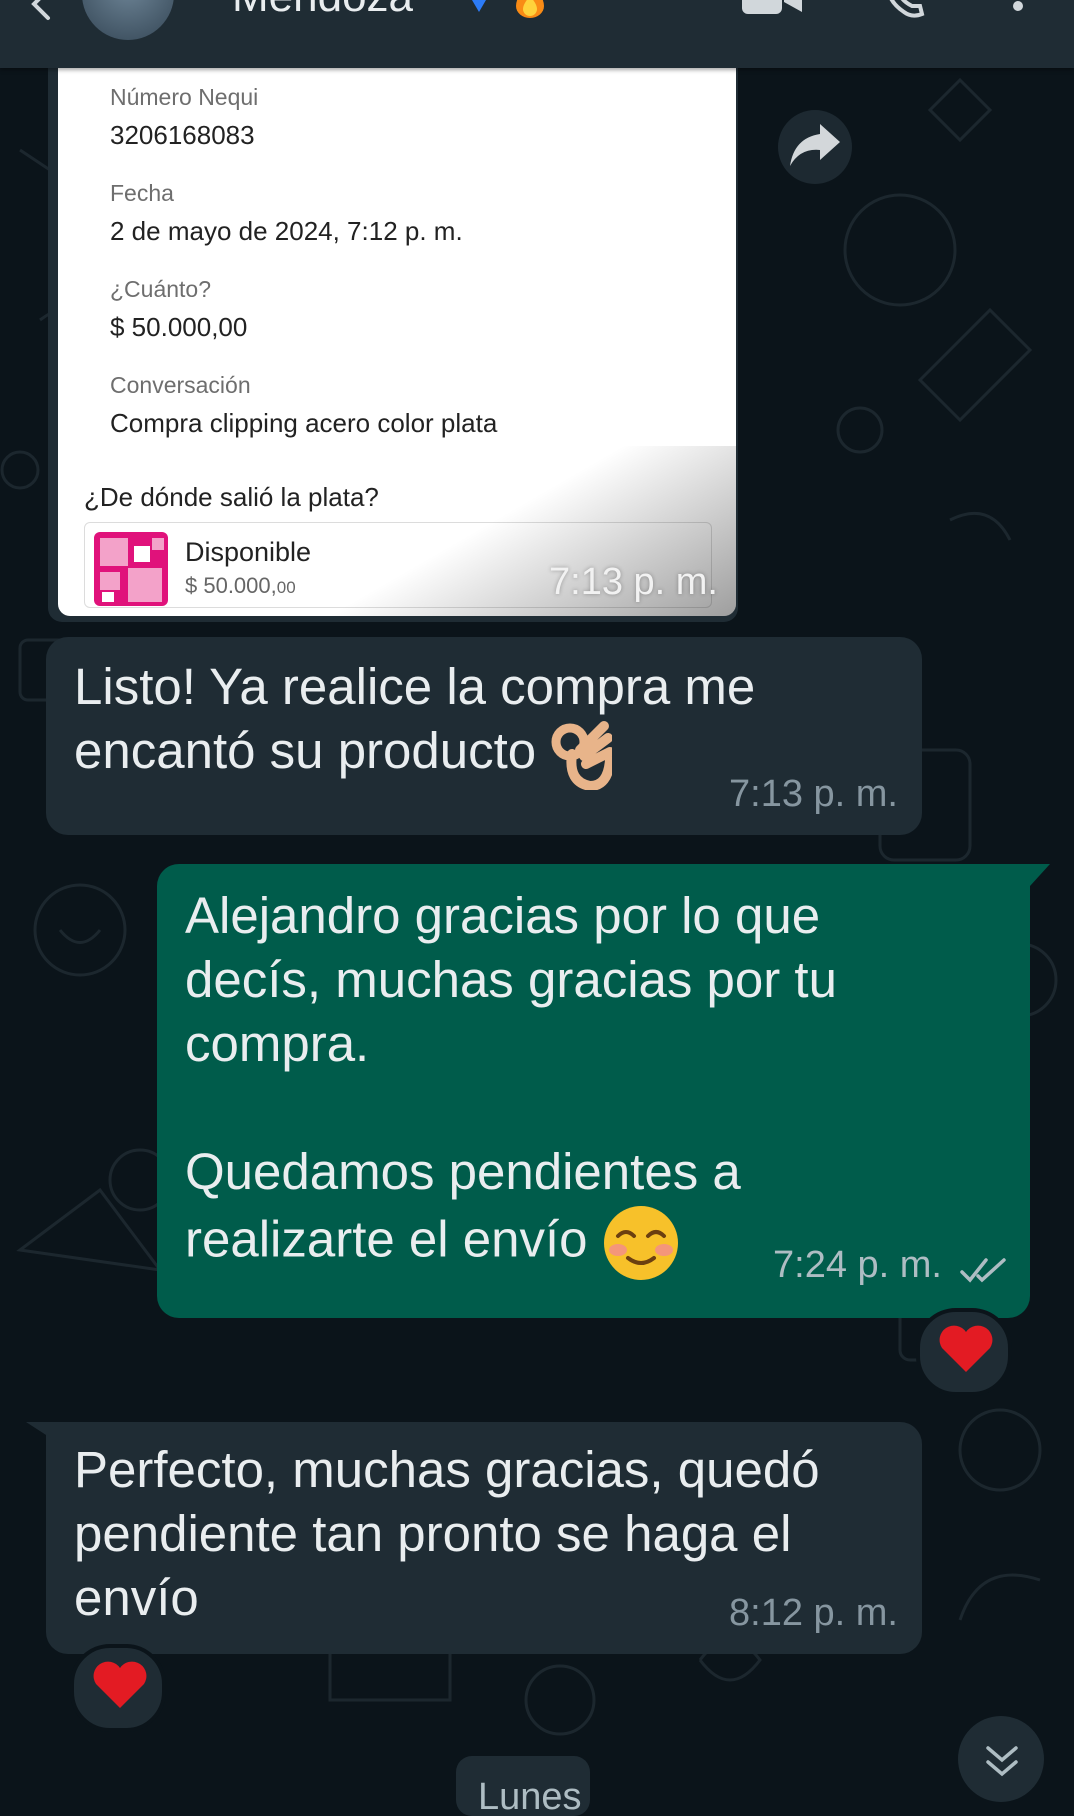 This screenshot has height=1816, width=1074. What do you see at coordinates (142, 193) in the screenshot?
I see `receipt-label-date: Fecha` at bounding box center [142, 193].